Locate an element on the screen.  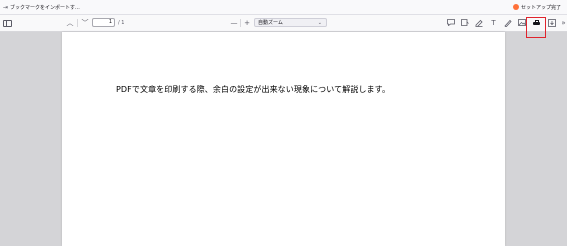
text-icon: T is located at coordinates (493, 22).